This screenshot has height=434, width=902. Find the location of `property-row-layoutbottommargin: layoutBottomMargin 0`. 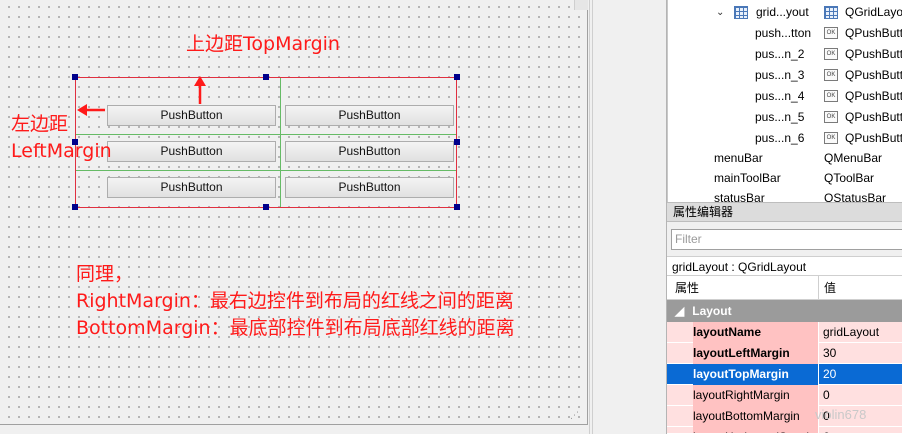

property-row-layoutbottommargin: layoutBottomMargin 0 is located at coordinates (784, 416).